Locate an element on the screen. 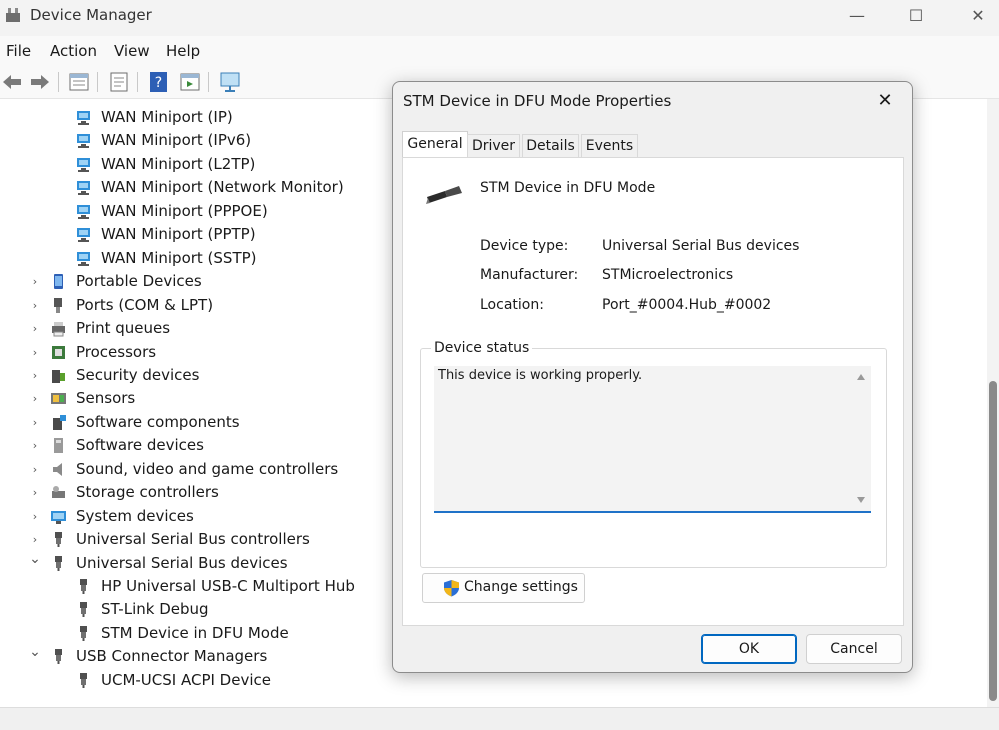  printer-icon is located at coordinates (58, 329).